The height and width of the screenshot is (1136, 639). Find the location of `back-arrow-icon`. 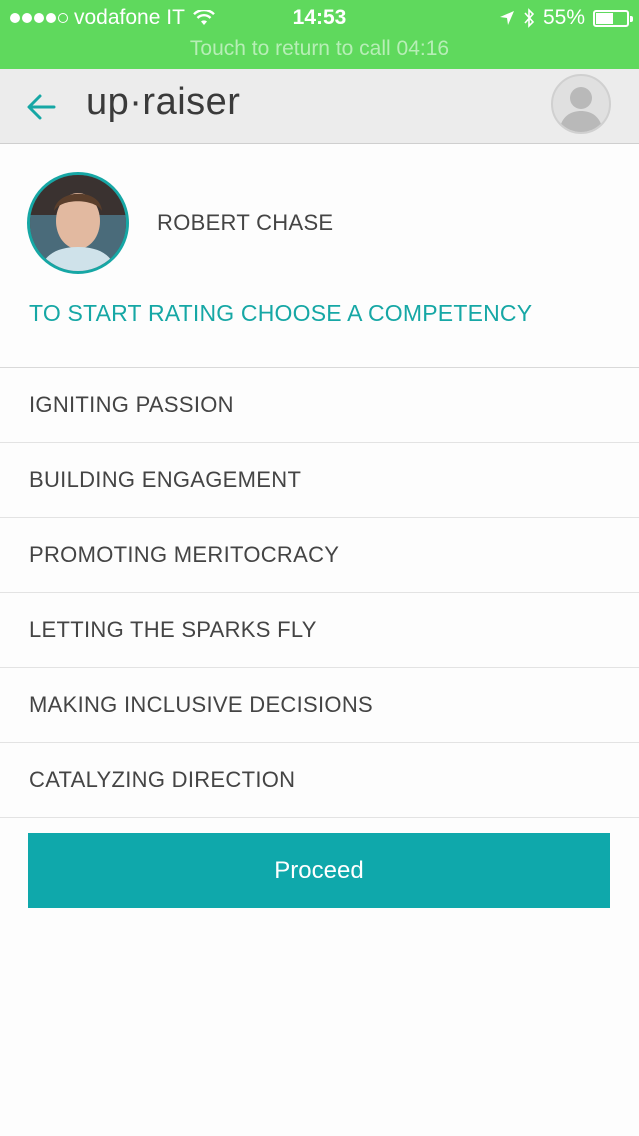

back-arrow-icon is located at coordinates (44, 107).